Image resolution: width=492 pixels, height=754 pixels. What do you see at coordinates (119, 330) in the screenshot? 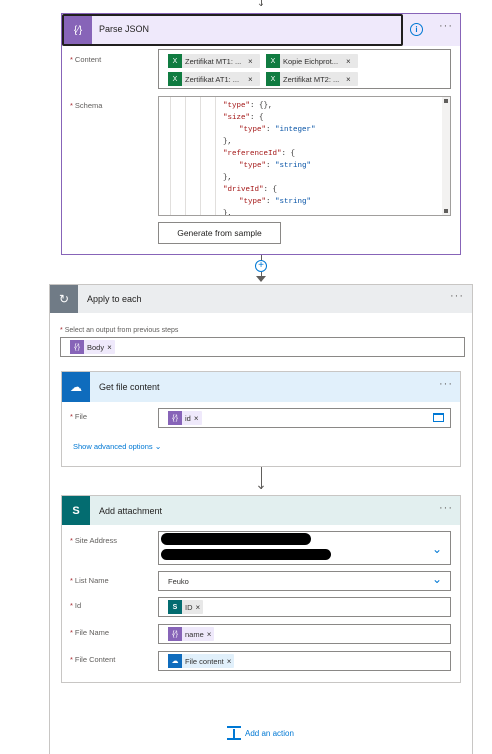
I see `select-output-label: * Select an output from previous steps` at bounding box center [119, 330].